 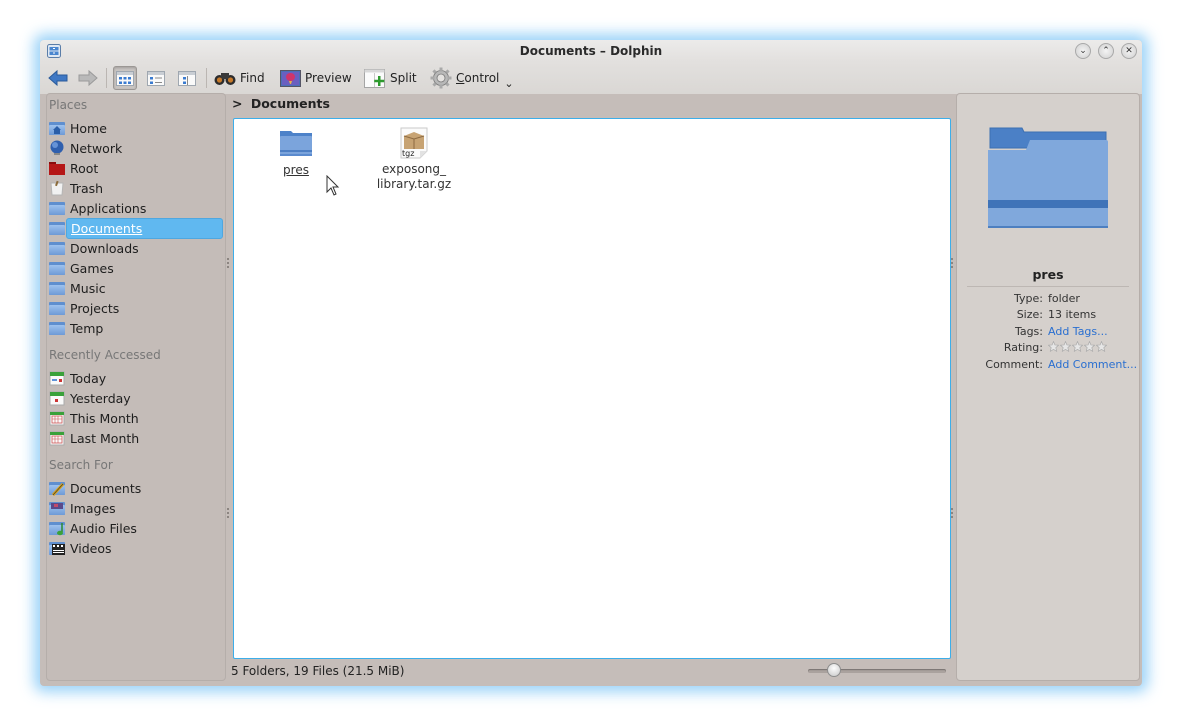 I want to click on recent-last-month: Last Month, so click(x=136, y=438).